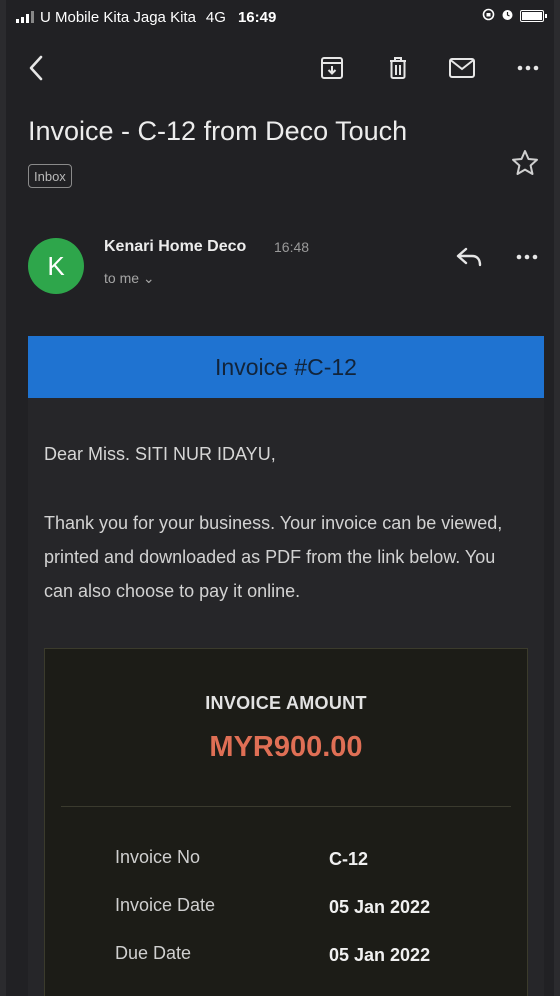  What do you see at coordinates (280, 17) in the screenshot?
I see `status-bar: U Mobile Kita Jaga Kita 4G 16:49` at bounding box center [280, 17].